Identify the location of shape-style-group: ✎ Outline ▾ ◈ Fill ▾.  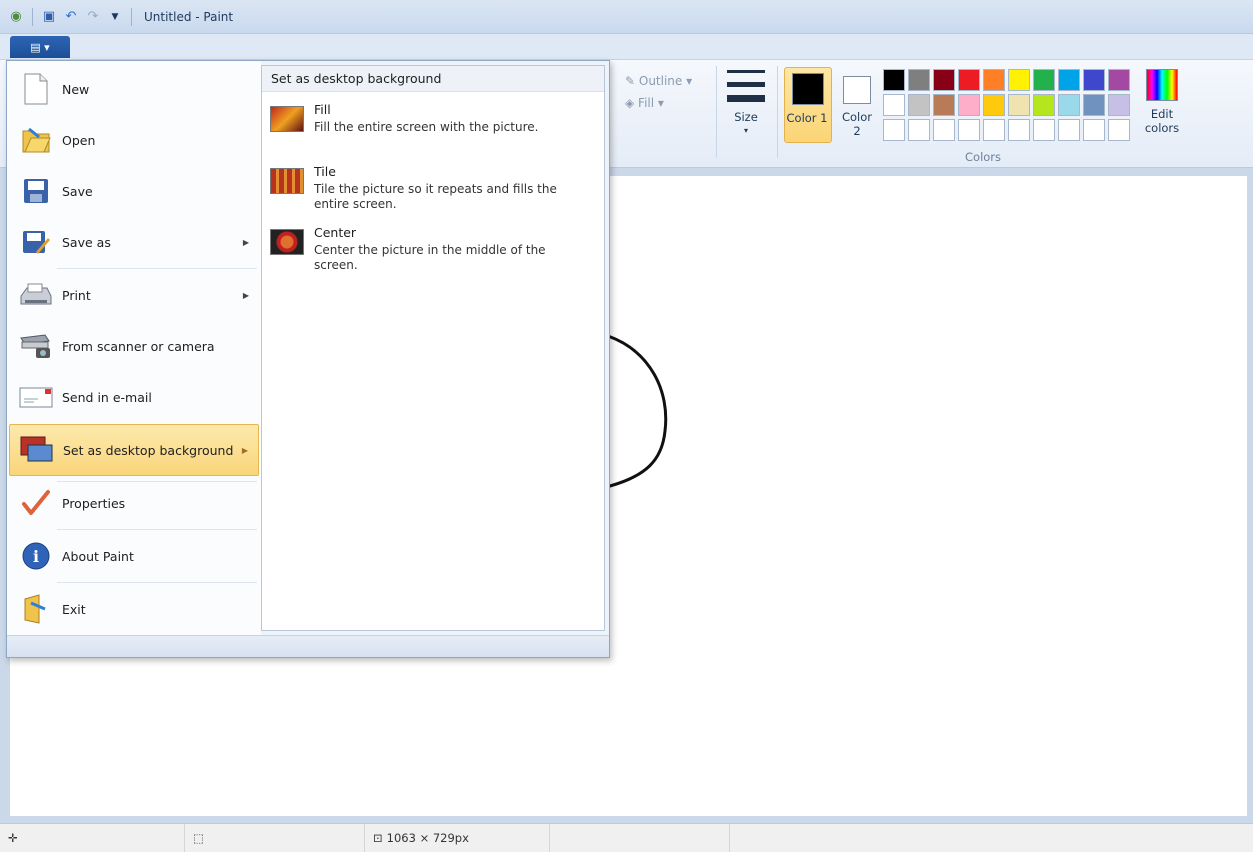
(658, 92).